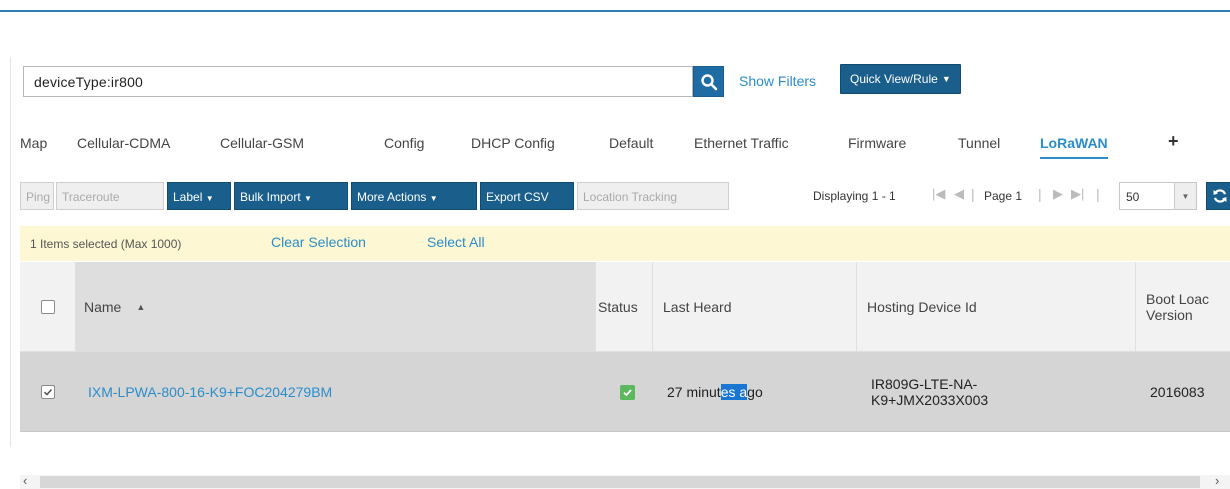  I want to click on column-header-boot-loader: Boot Loac Version, so click(1183, 307).